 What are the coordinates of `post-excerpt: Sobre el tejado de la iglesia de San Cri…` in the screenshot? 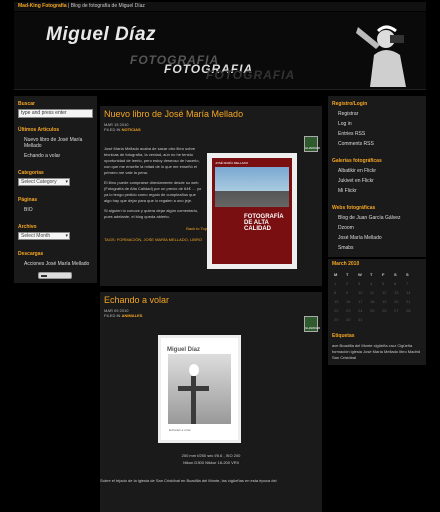 It's located at (188, 480).